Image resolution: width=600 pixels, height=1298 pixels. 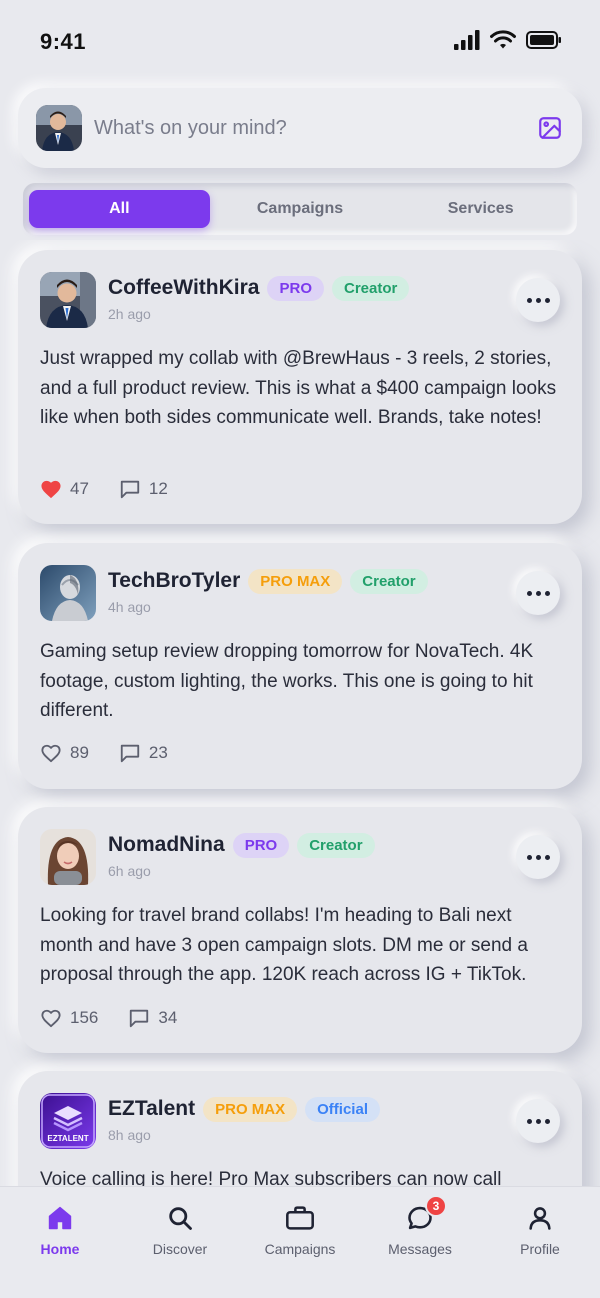 I want to click on comment-count: 34, so click(x=168, y=1017).